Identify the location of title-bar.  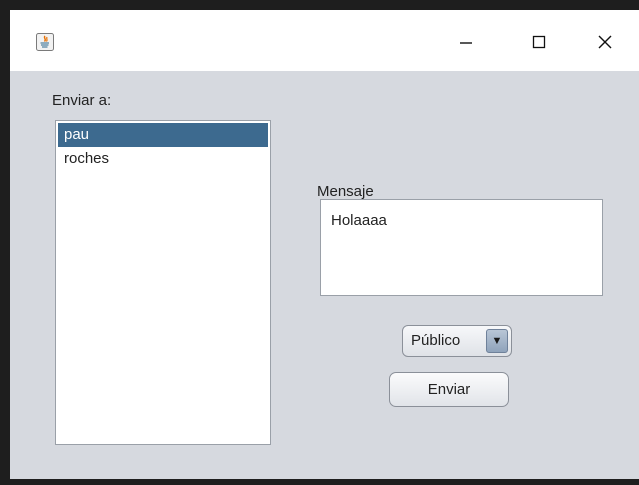
(324, 40).